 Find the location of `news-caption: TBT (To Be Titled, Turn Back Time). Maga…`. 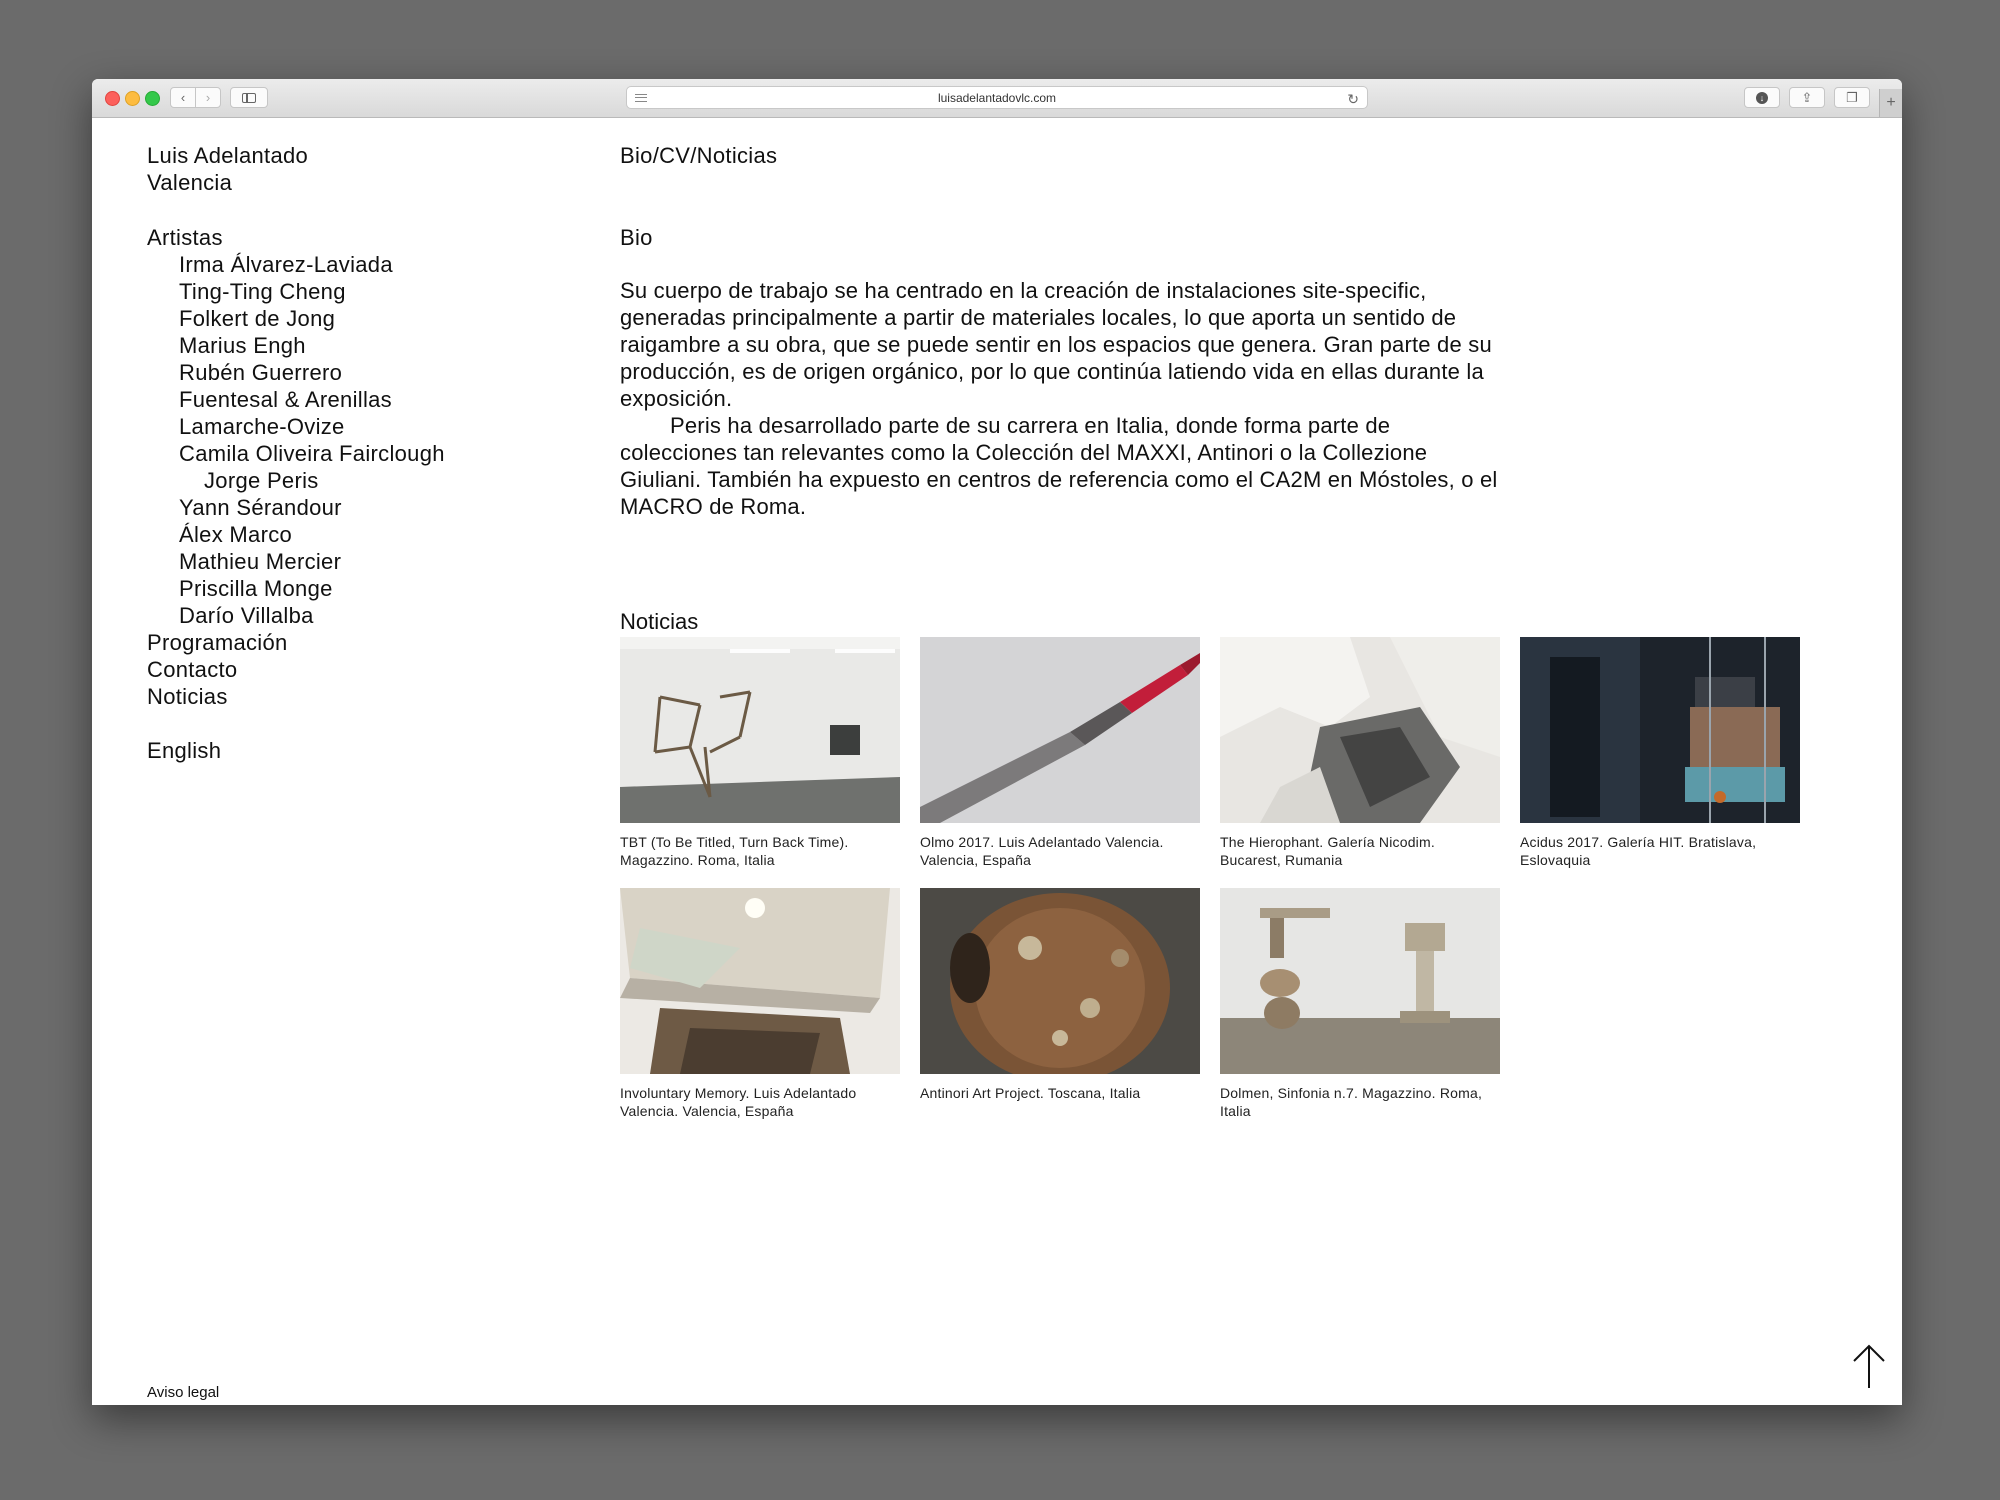

news-caption: TBT (To Be Titled, Turn Back Time). Maga… is located at coordinates (755, 851).